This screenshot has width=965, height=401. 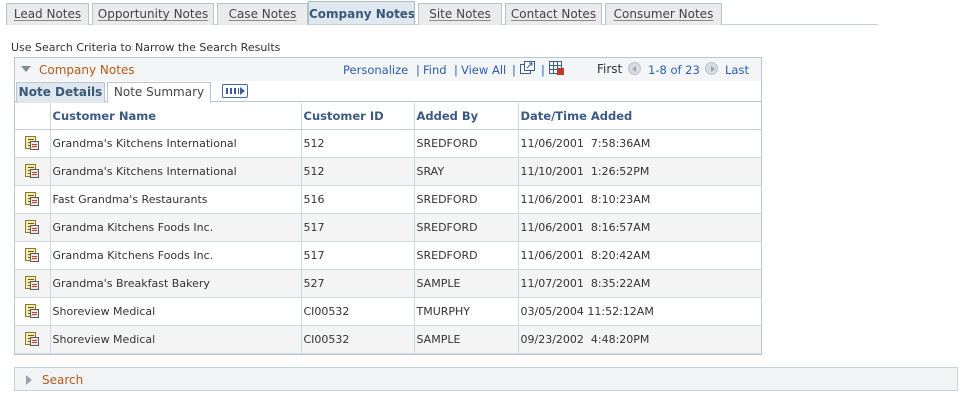 I want to click on cell-date-time: 03/05/2004 11:52:12AM, so click(x=639, y=311).